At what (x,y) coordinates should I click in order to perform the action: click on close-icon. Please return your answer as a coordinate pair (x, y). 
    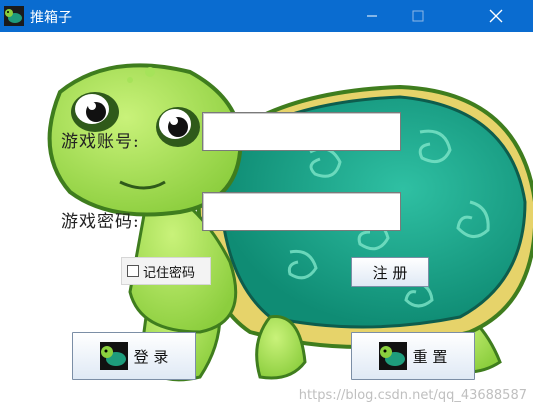
    Looking at the image, I should click on (496, 16).